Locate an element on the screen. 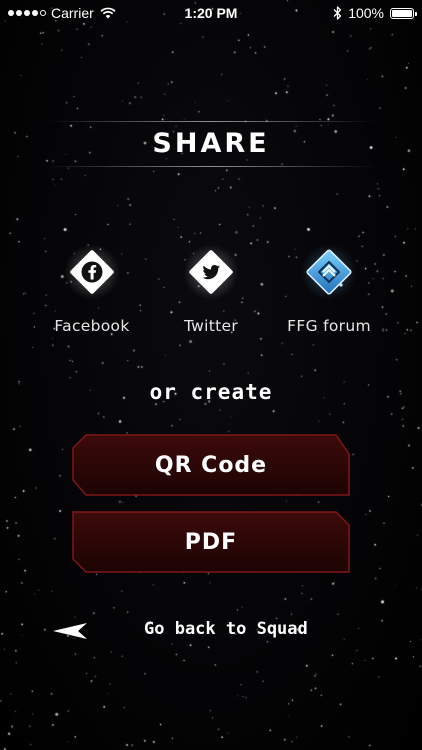 This screenshot has width=422, height=750. page-title: SHARE is located at coordinates (211, 143).